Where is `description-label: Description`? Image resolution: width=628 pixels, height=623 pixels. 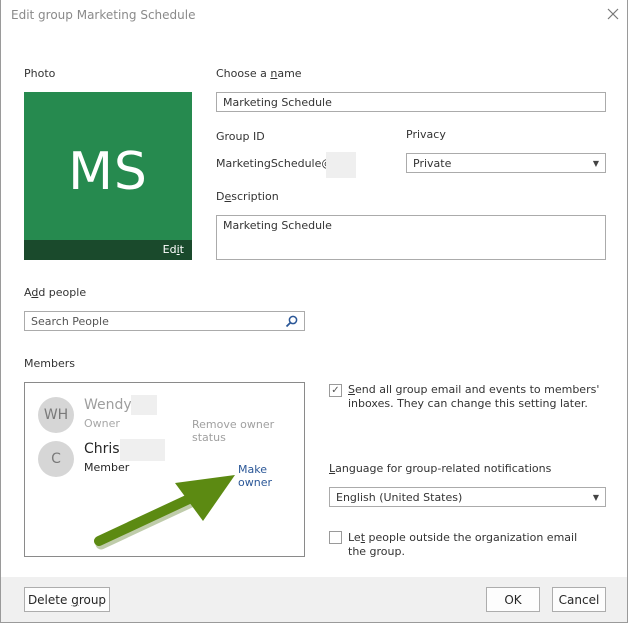 description-label: Description is located at coordinates (247, 196).